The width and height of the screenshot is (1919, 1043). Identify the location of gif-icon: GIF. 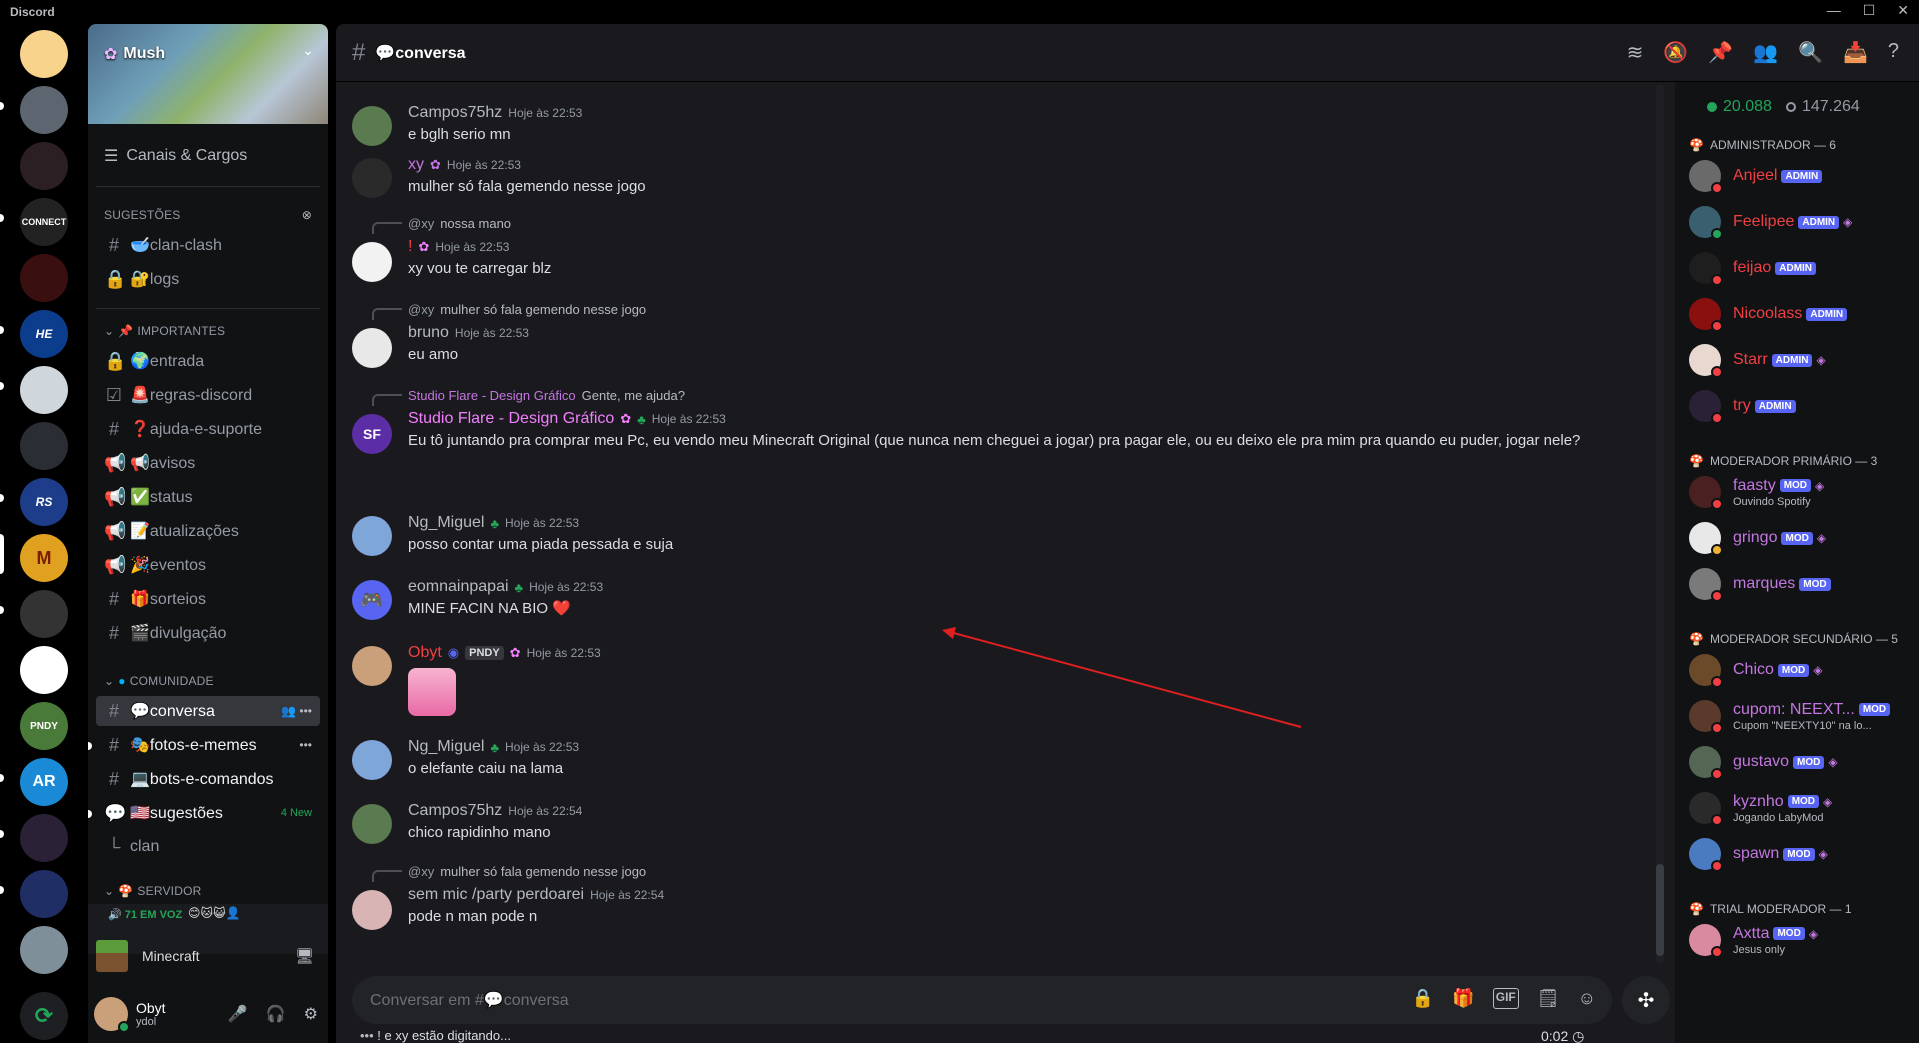
(1505, 998).